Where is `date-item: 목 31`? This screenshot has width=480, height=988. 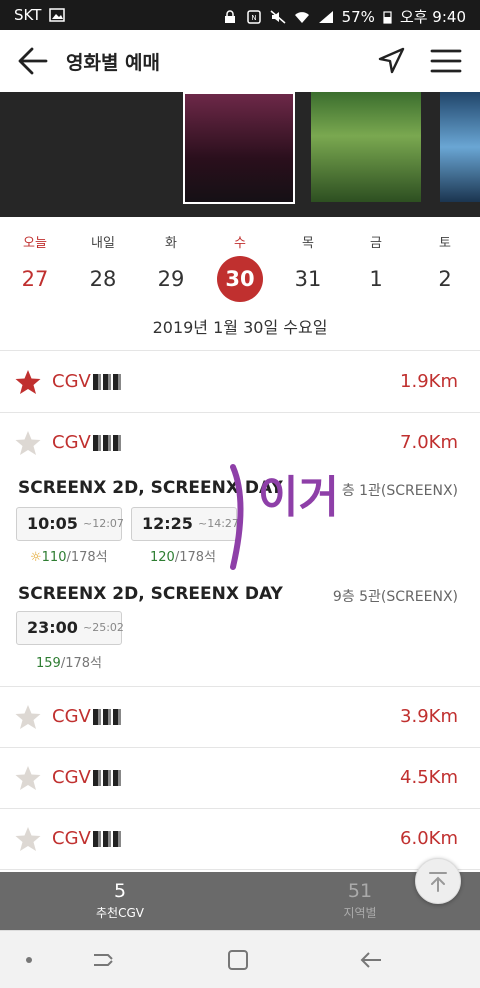
date-item: 목 31 is located at coordinates (308, 256).